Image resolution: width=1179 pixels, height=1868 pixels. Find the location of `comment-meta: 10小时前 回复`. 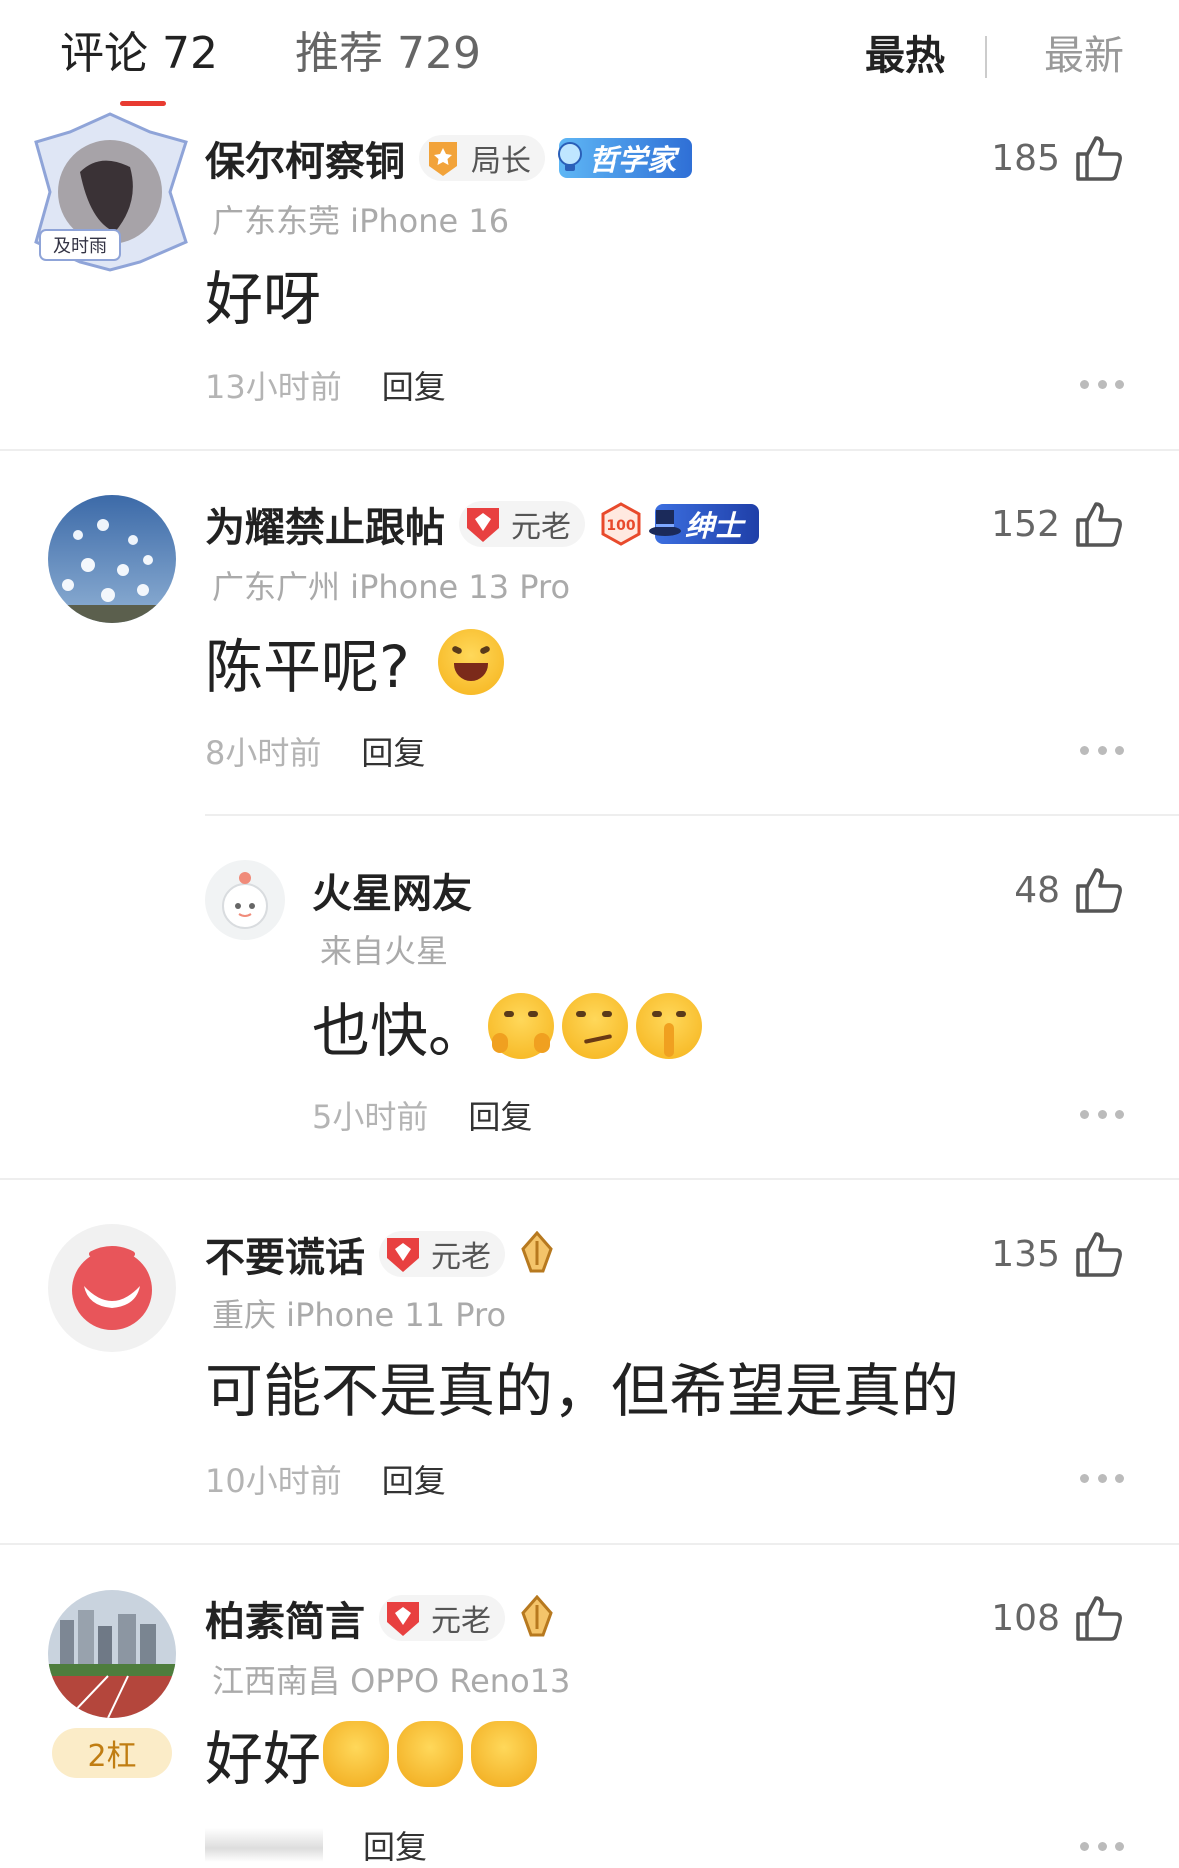

comment-meta: 10小时前 回复 is located at coordinates (325, 1479).